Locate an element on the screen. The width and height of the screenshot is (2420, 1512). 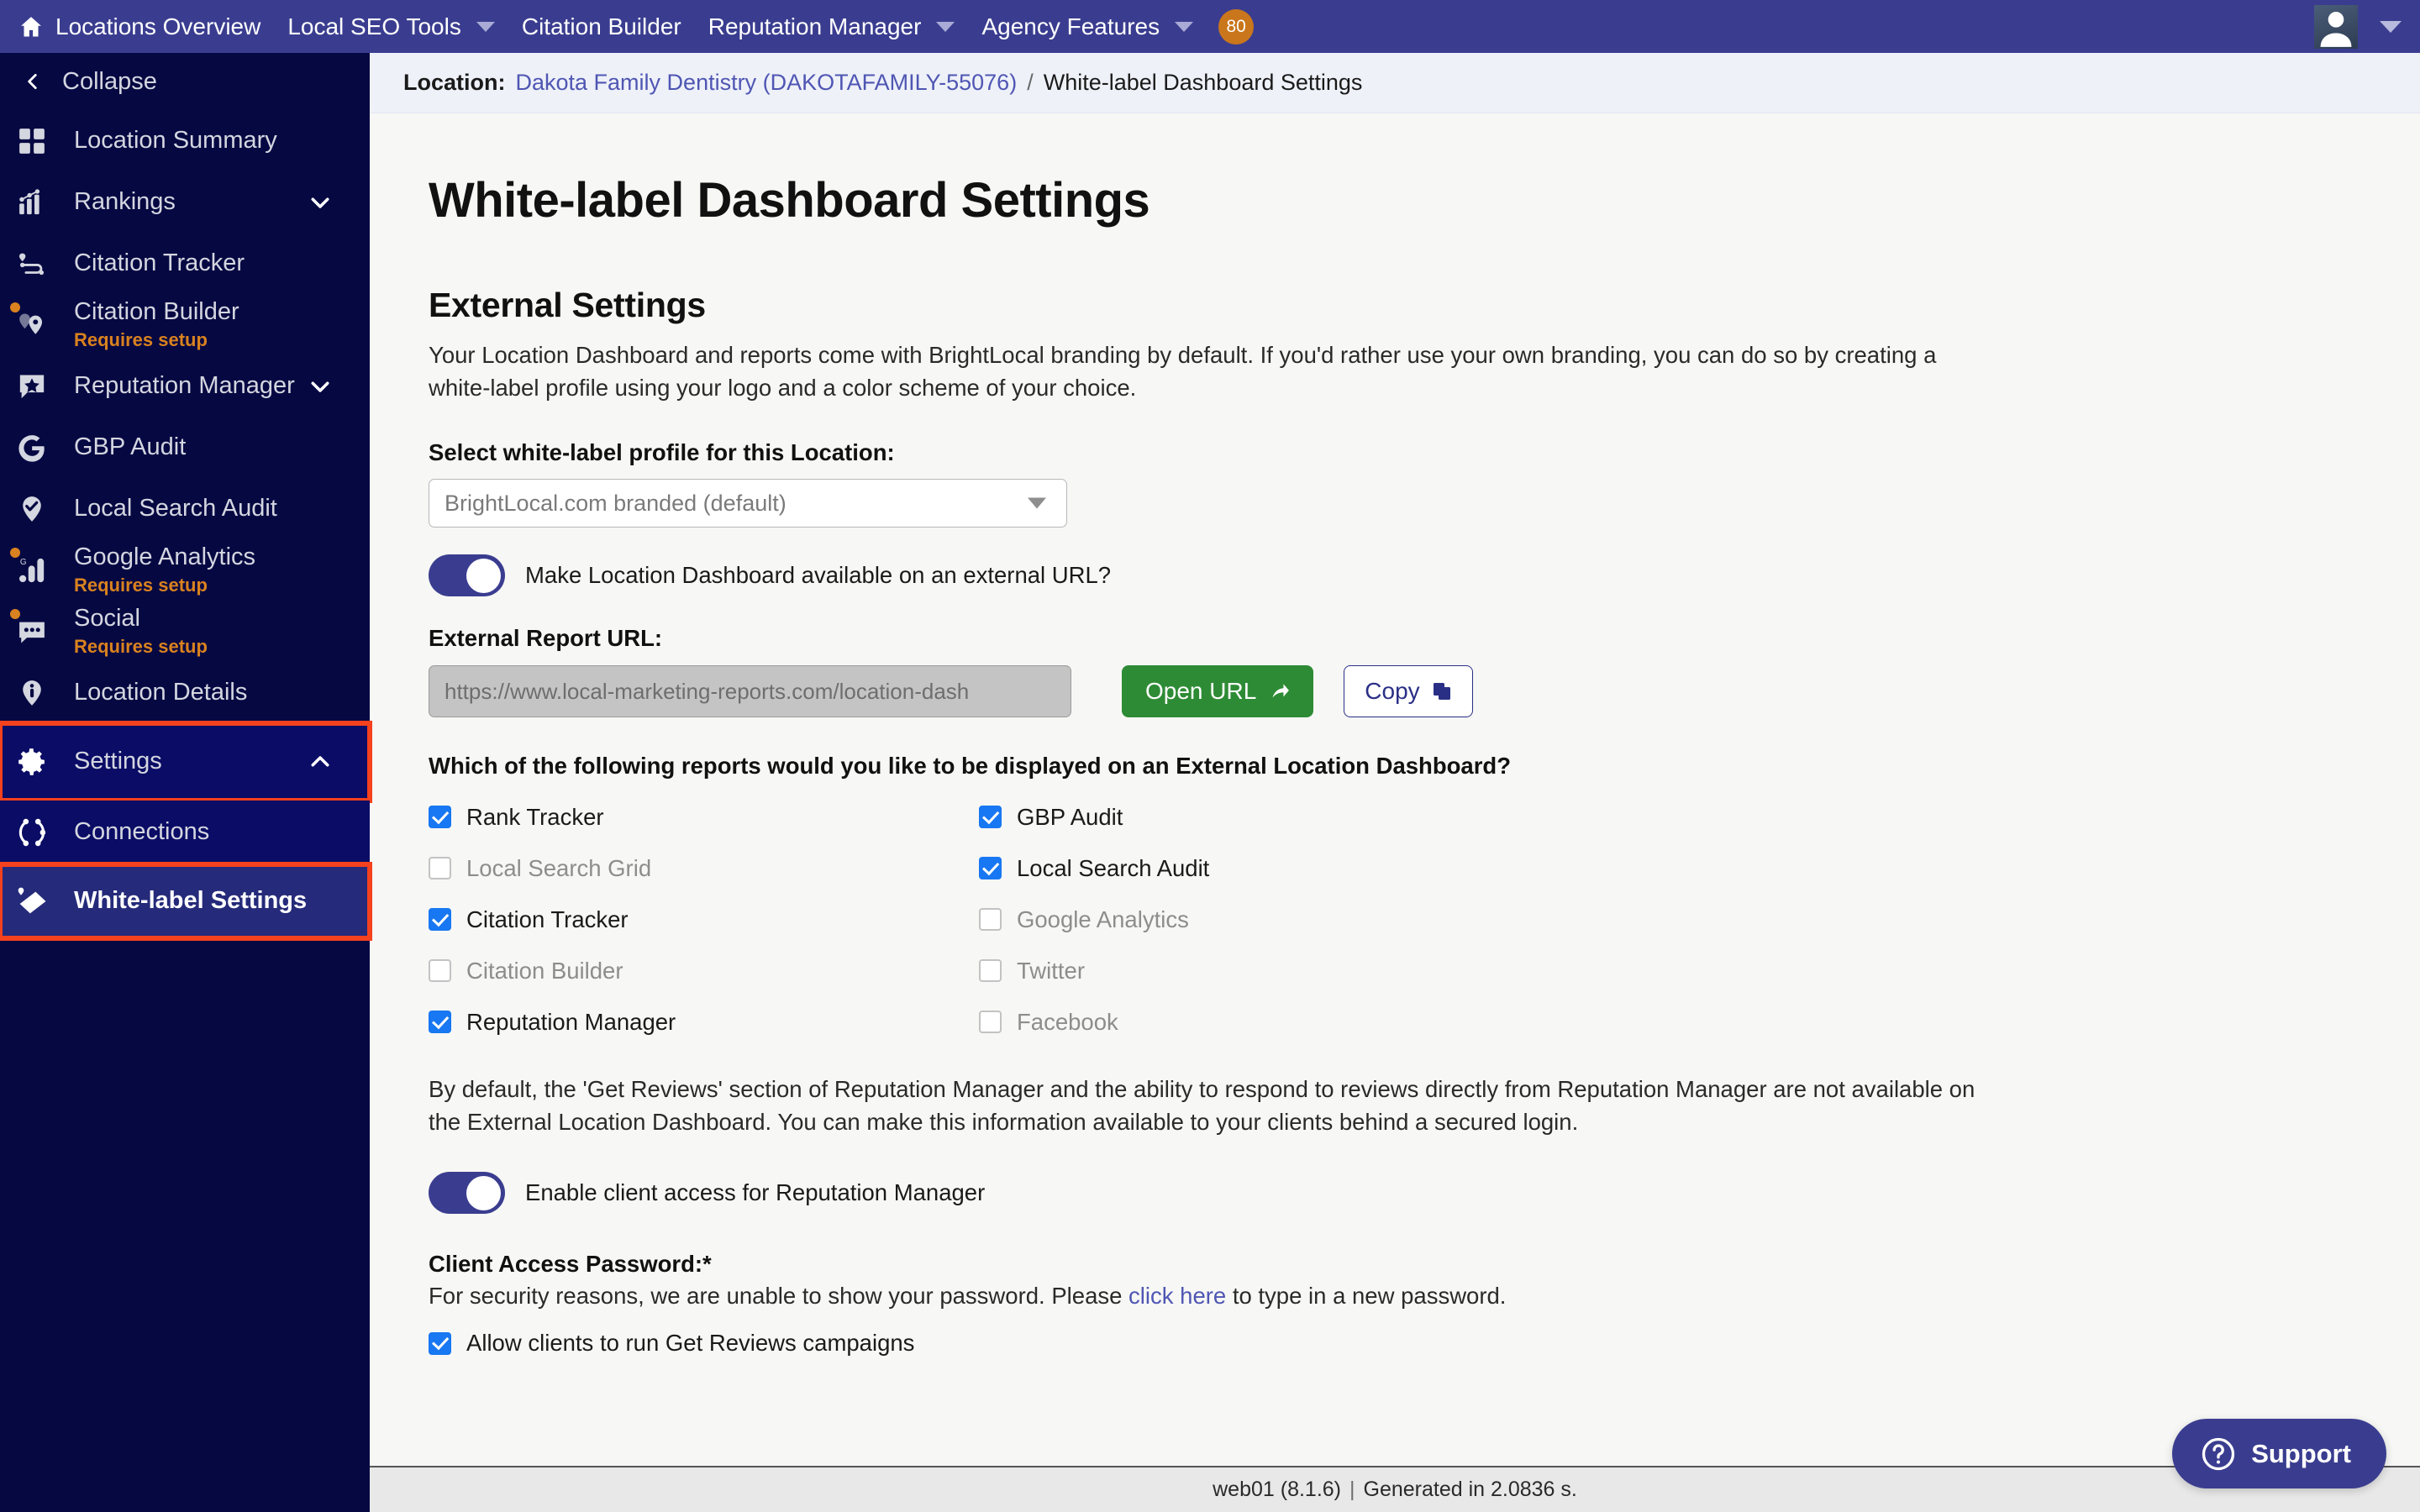
external-link-arrow-icon is located at coordinates (1279, 691).